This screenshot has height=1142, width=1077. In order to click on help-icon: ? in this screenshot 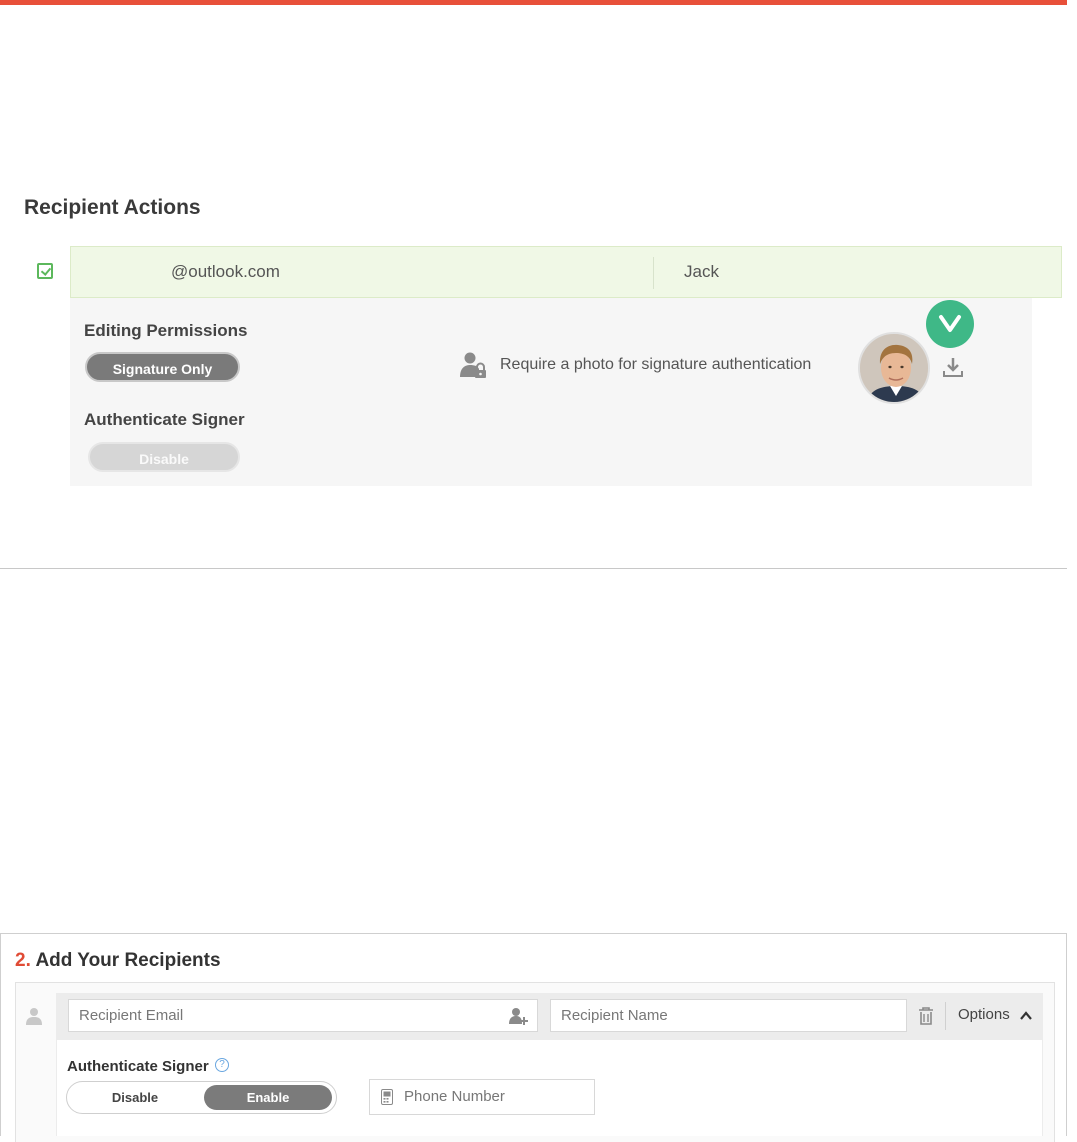, I will do `click(222, 1065)`.